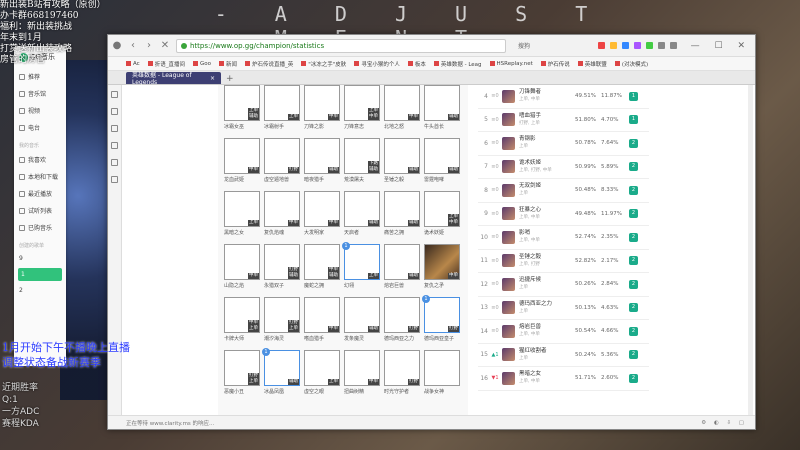 The height and width of the screenshot is (450, 800). What do you see at coordinates (442, 209) in the screenshot?
I see `champion-portrait: 上单 中单` at bounding box center [442, 209].